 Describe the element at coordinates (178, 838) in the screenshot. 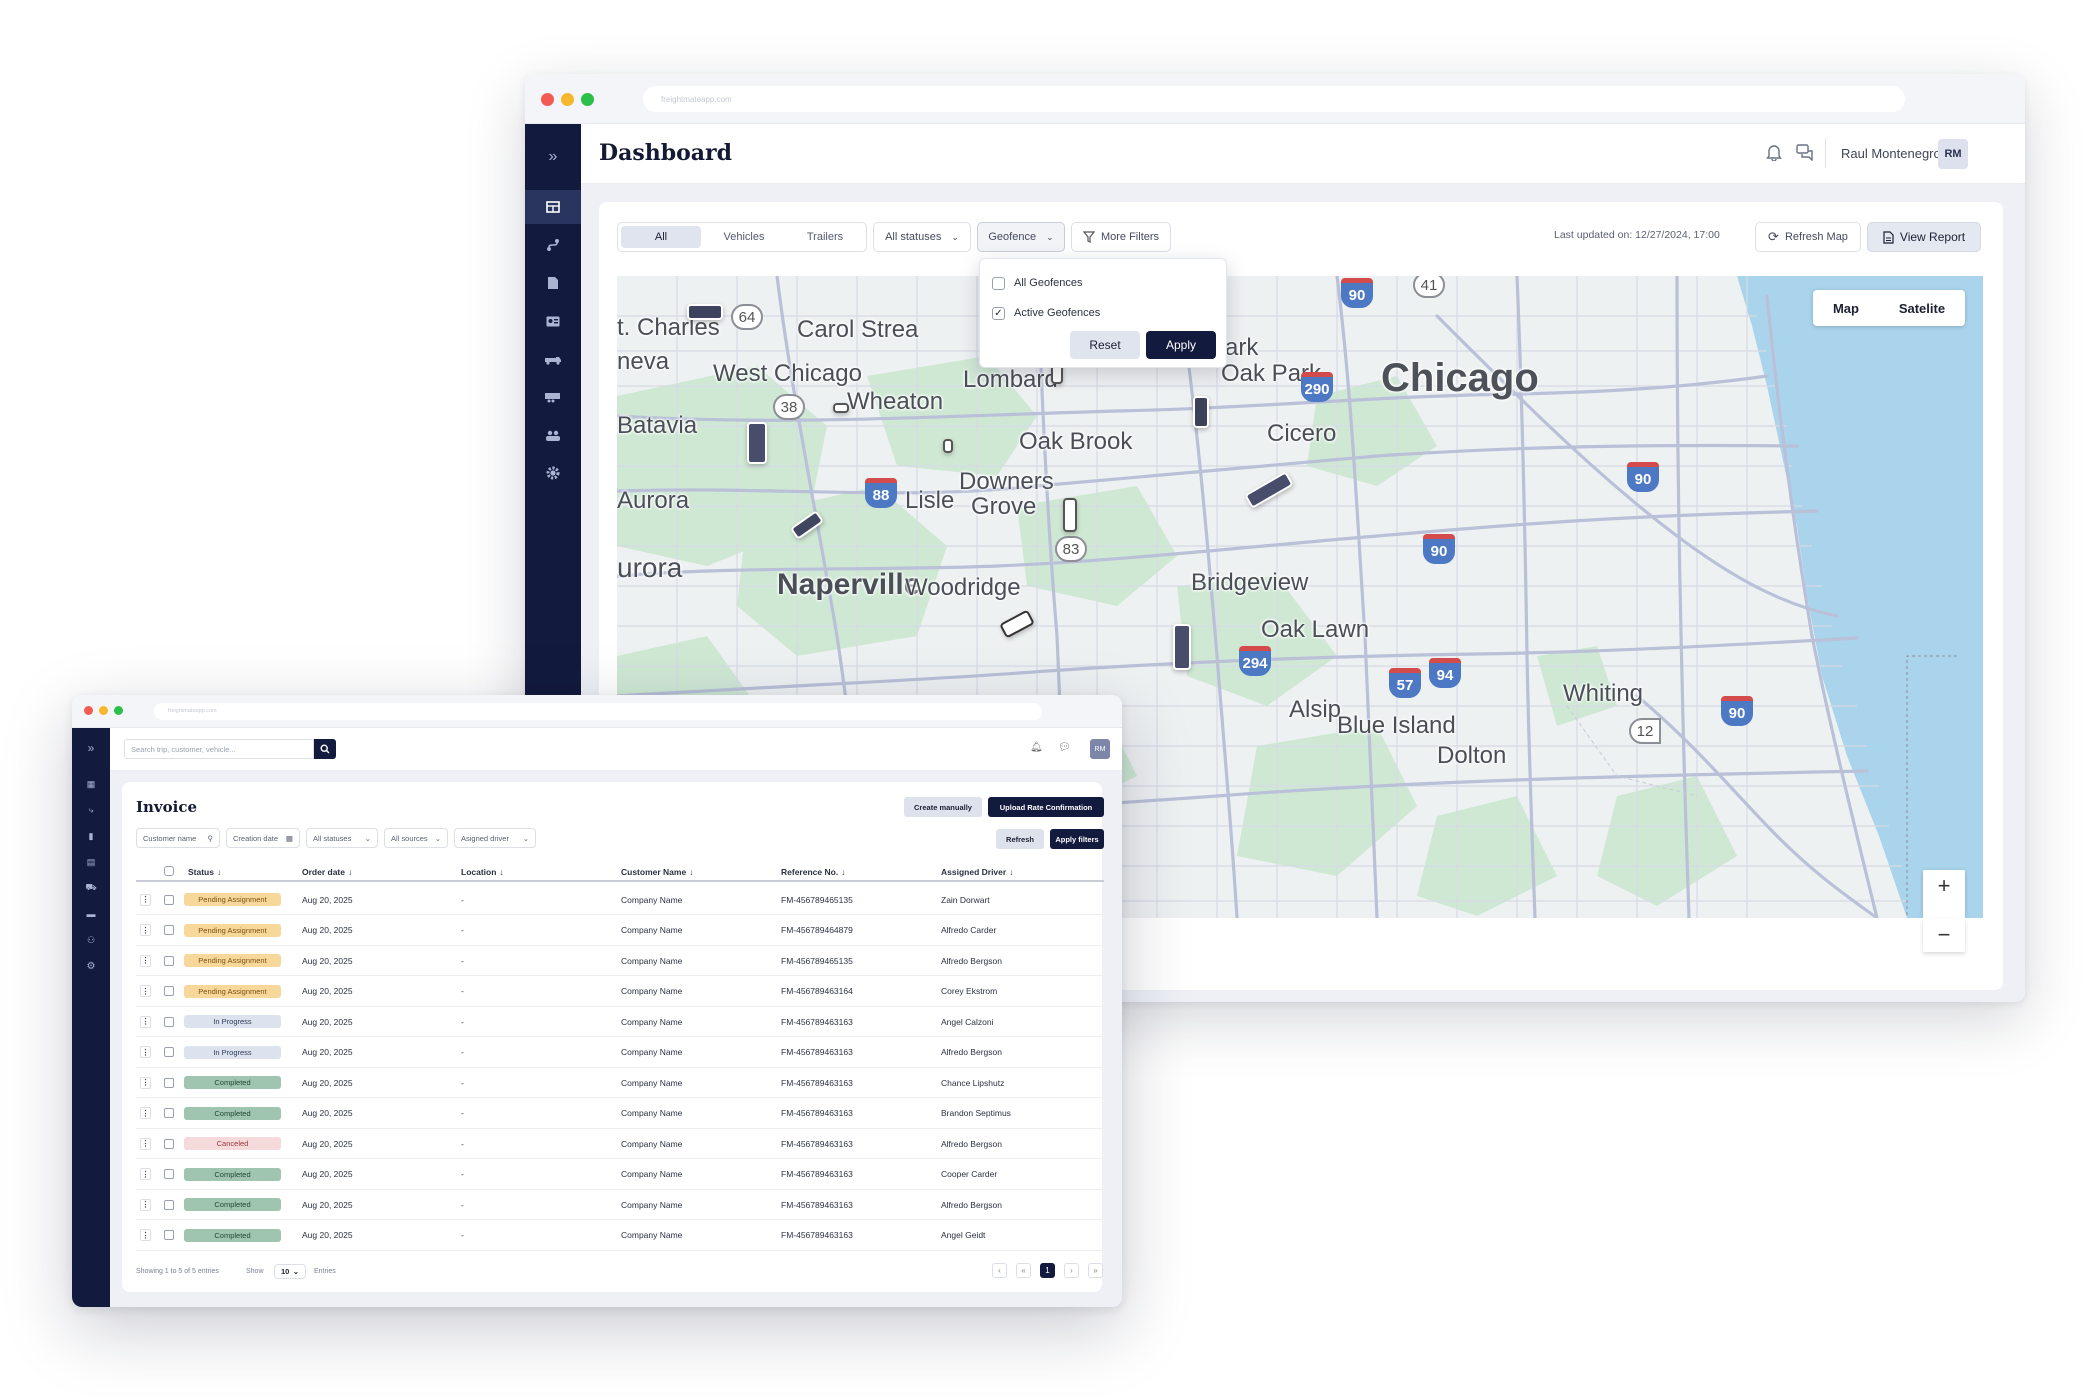

I see `customer-name-filter: Customer name ⚲` at that location.